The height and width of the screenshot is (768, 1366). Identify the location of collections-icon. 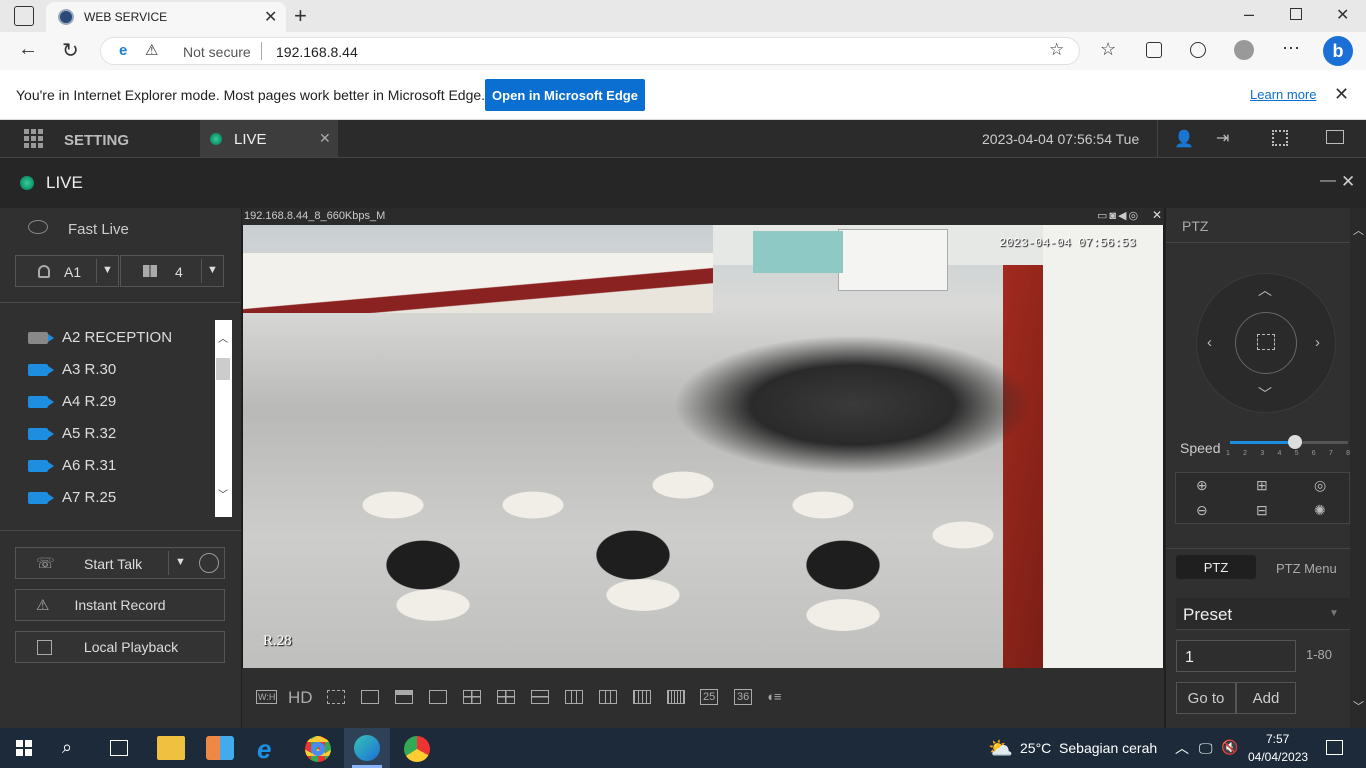
(1154, 50).